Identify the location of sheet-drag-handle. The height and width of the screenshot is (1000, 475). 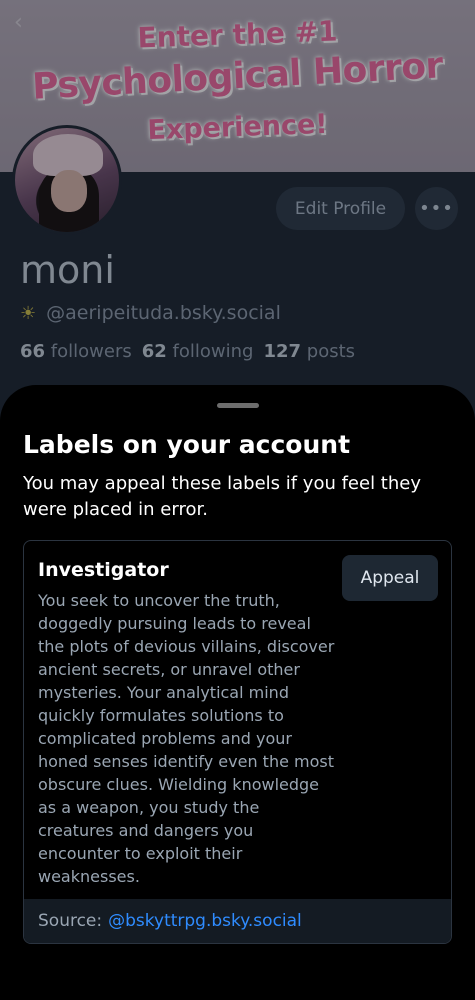
(238, 405).